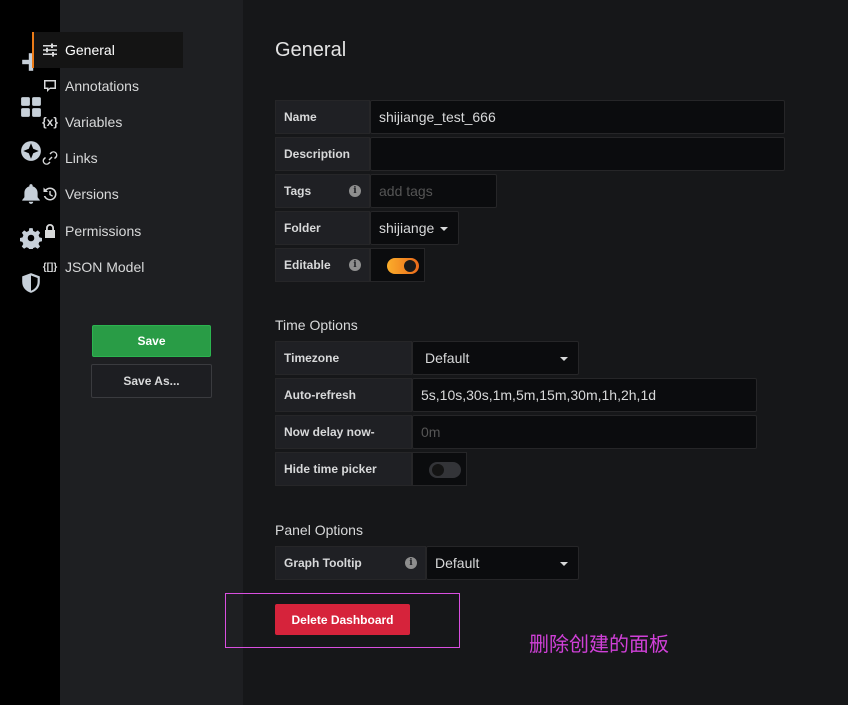 This screenshot has width=848, height=705. What do you see at coordinates (50, 158) in the screenshot?
I see `link-icon` at bounding box center [50, 158].